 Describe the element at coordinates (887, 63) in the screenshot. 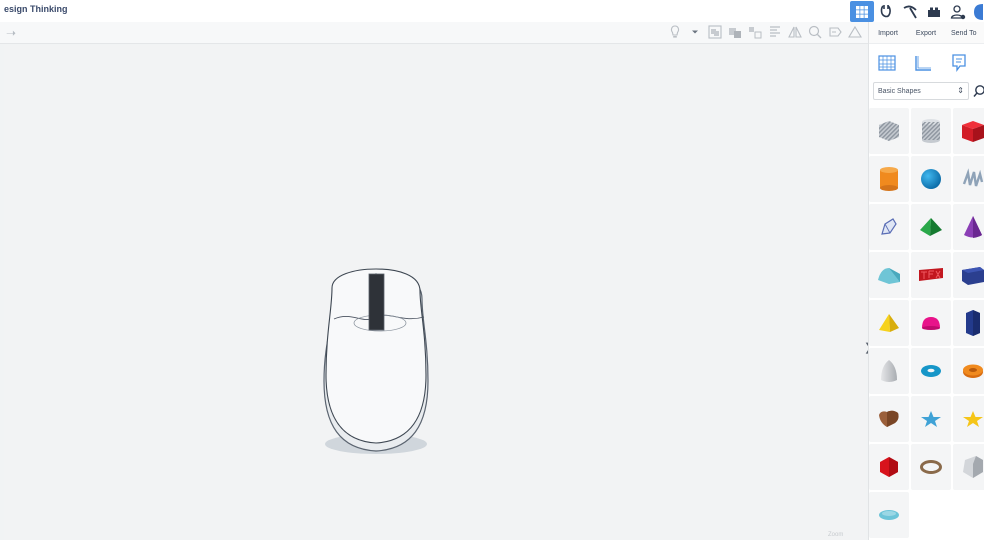

I see `workplane-icon` at that location.